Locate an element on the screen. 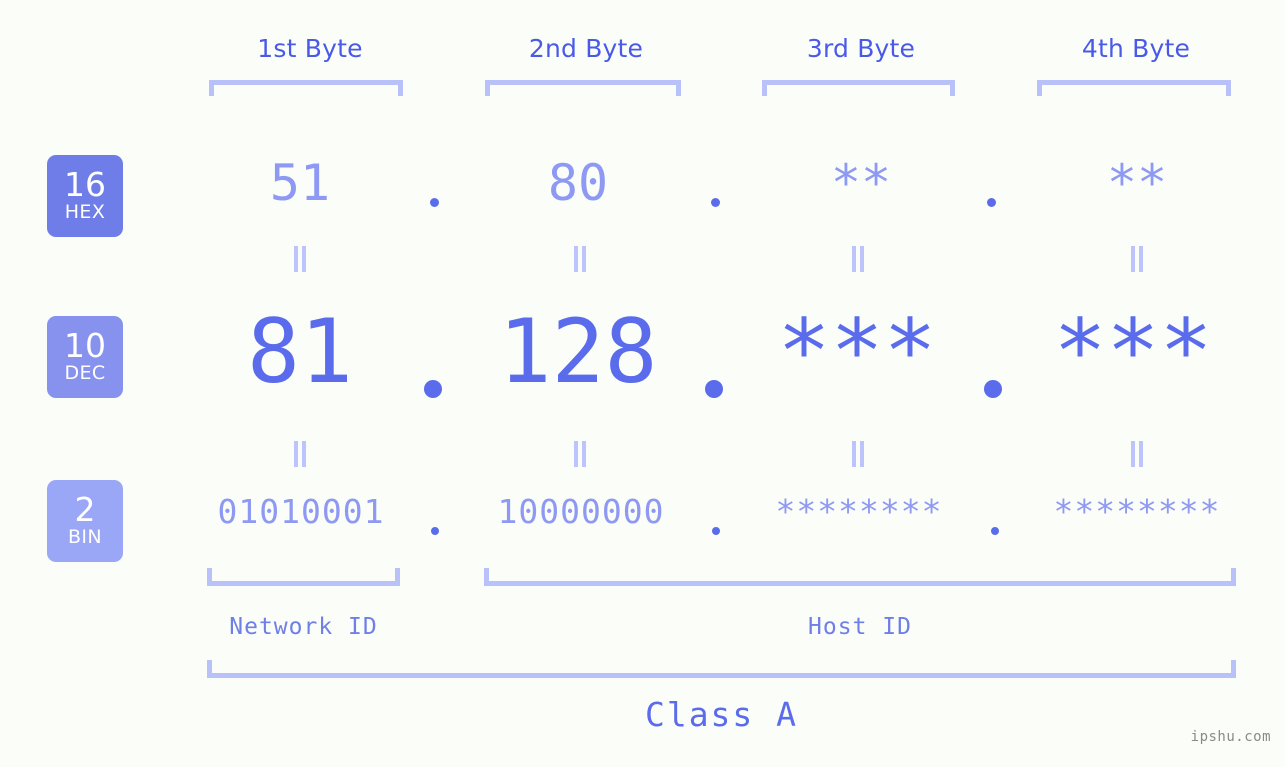 The image size is (1285, 767). dec-byte-value-2: 128 is located at coordinates (578, 351).